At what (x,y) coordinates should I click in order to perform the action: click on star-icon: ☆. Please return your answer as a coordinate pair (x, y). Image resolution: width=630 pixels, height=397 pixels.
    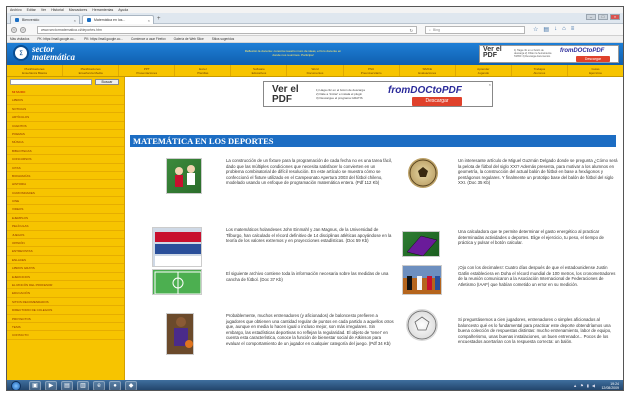
    Looking at the image, I should click on (535, 29).